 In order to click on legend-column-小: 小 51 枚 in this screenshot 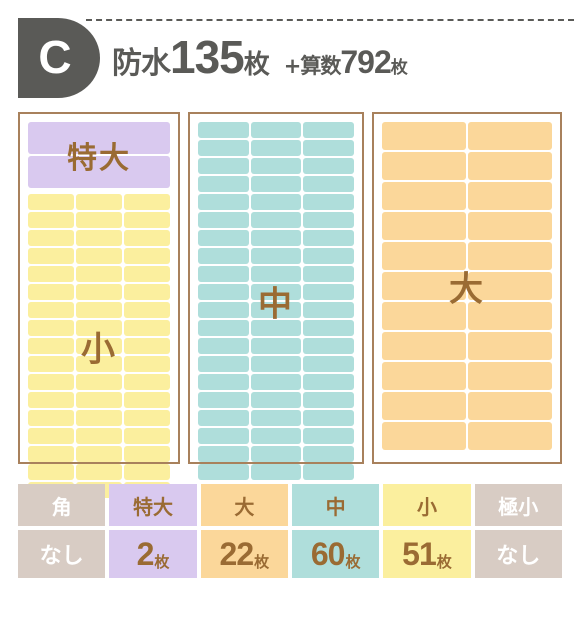, I will do `click(427, 531)`.